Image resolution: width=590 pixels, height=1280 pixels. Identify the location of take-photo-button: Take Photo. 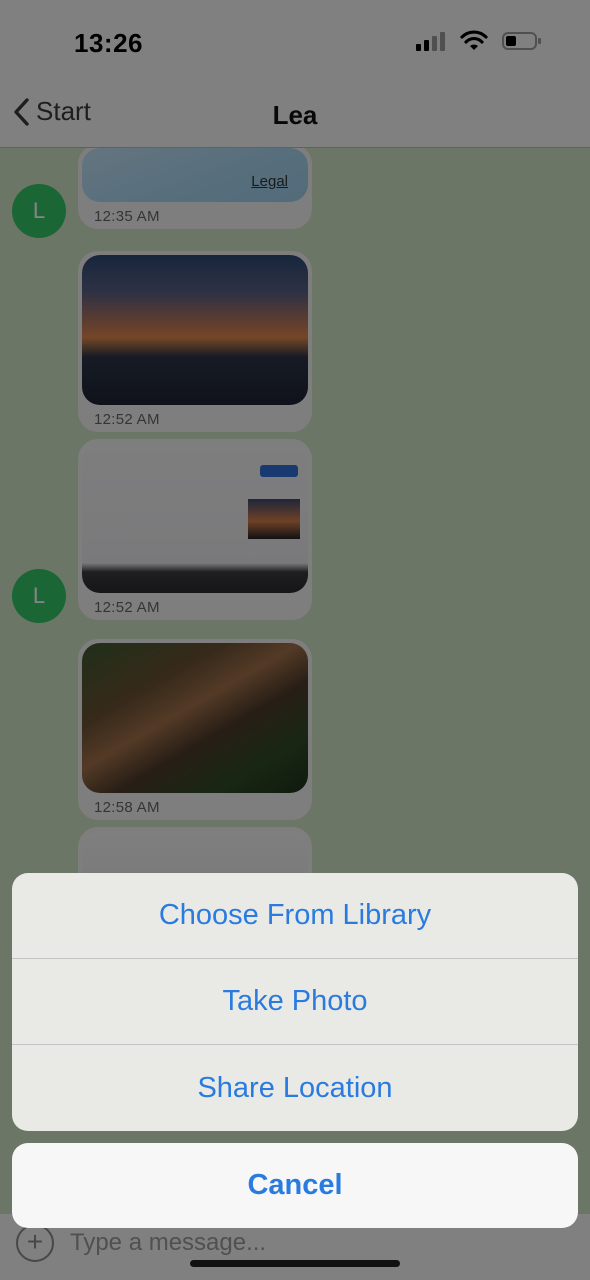
(295, 1002).